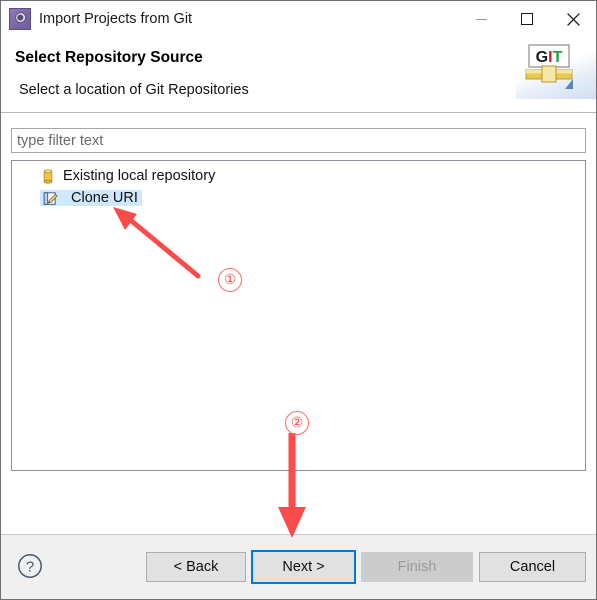 This screenshot has width=597, height=600. What do you see at coordinates (298, 19) in the screenshot?
I see `title-bar: Import Projects from Git` at bounding box center [298, 19].